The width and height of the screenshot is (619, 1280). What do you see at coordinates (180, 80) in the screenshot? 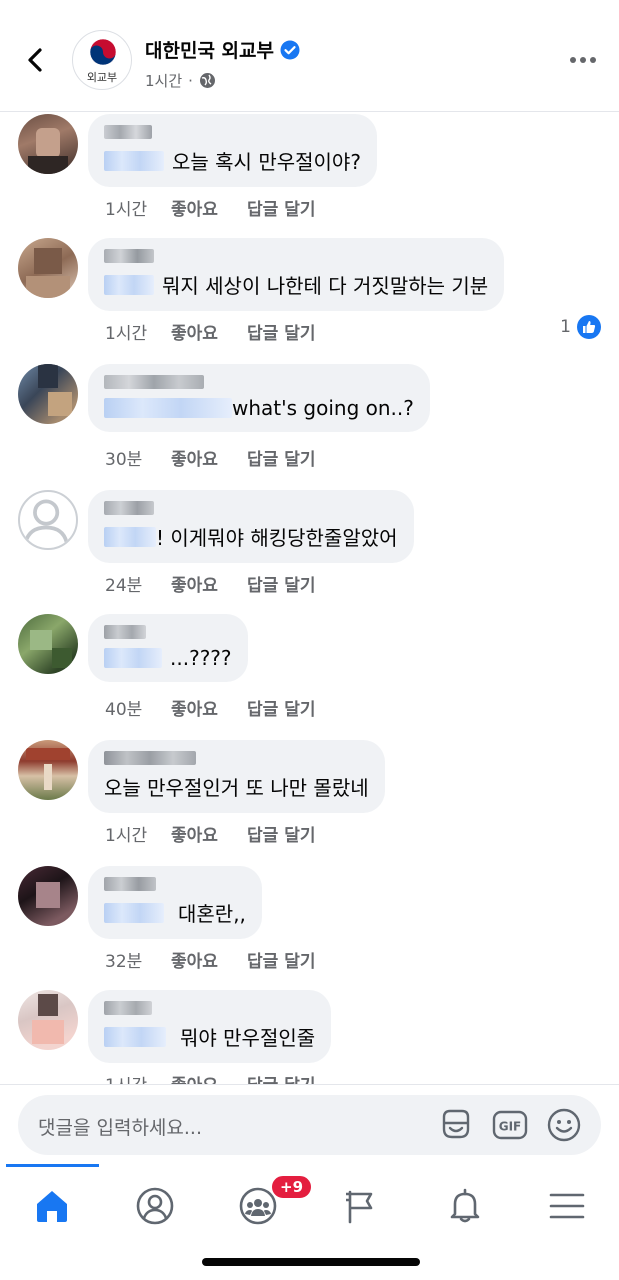
I see `post-meta: 1시간 ·` at bounding box center [180, 80].